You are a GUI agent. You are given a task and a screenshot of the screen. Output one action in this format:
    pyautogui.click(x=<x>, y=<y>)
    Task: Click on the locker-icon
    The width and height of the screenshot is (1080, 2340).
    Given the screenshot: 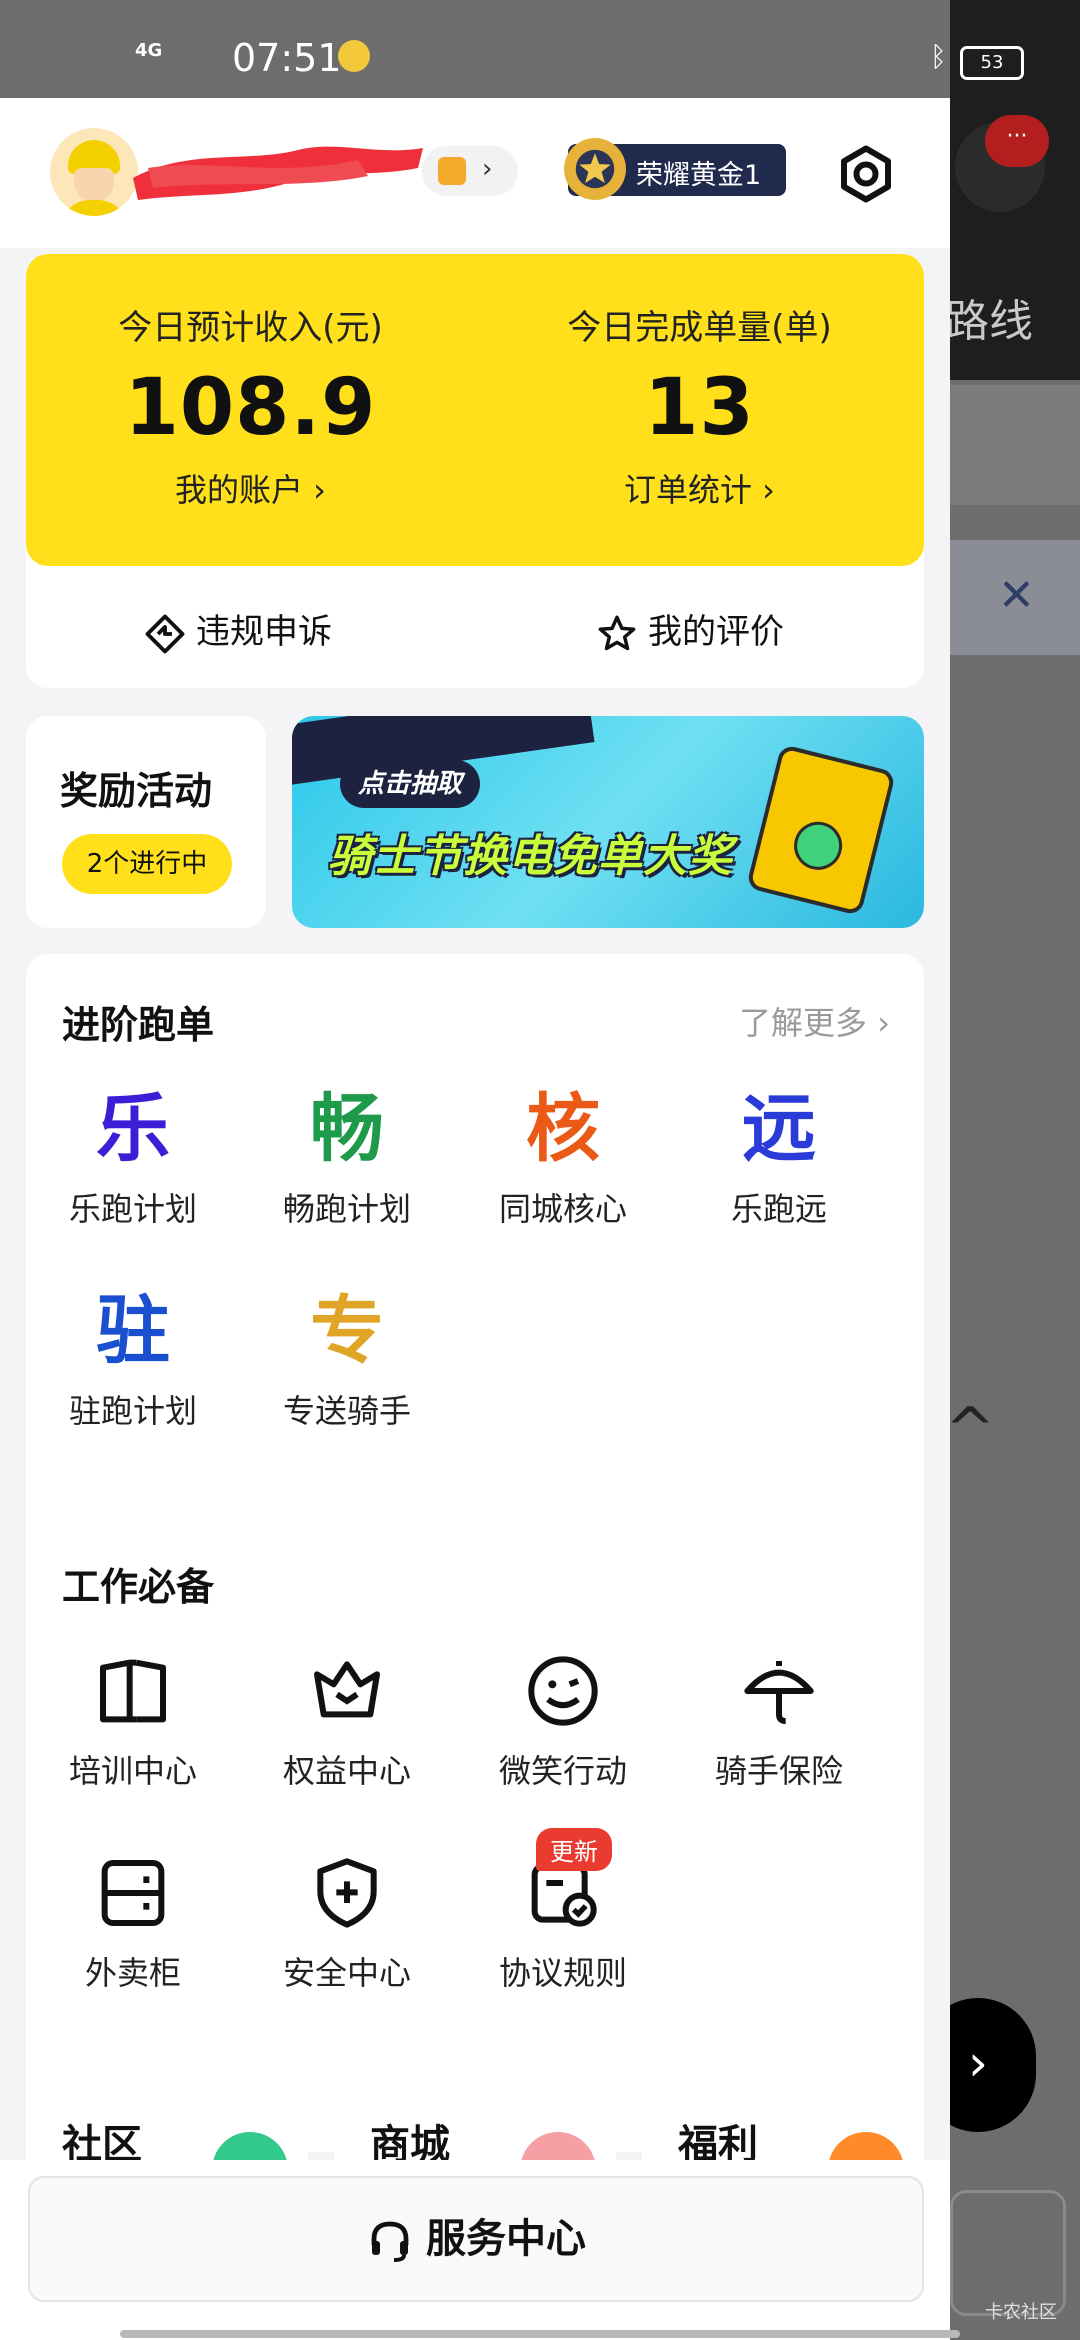 What is the action you would take?
    pyautogui.click(x=133, y=1893)
    